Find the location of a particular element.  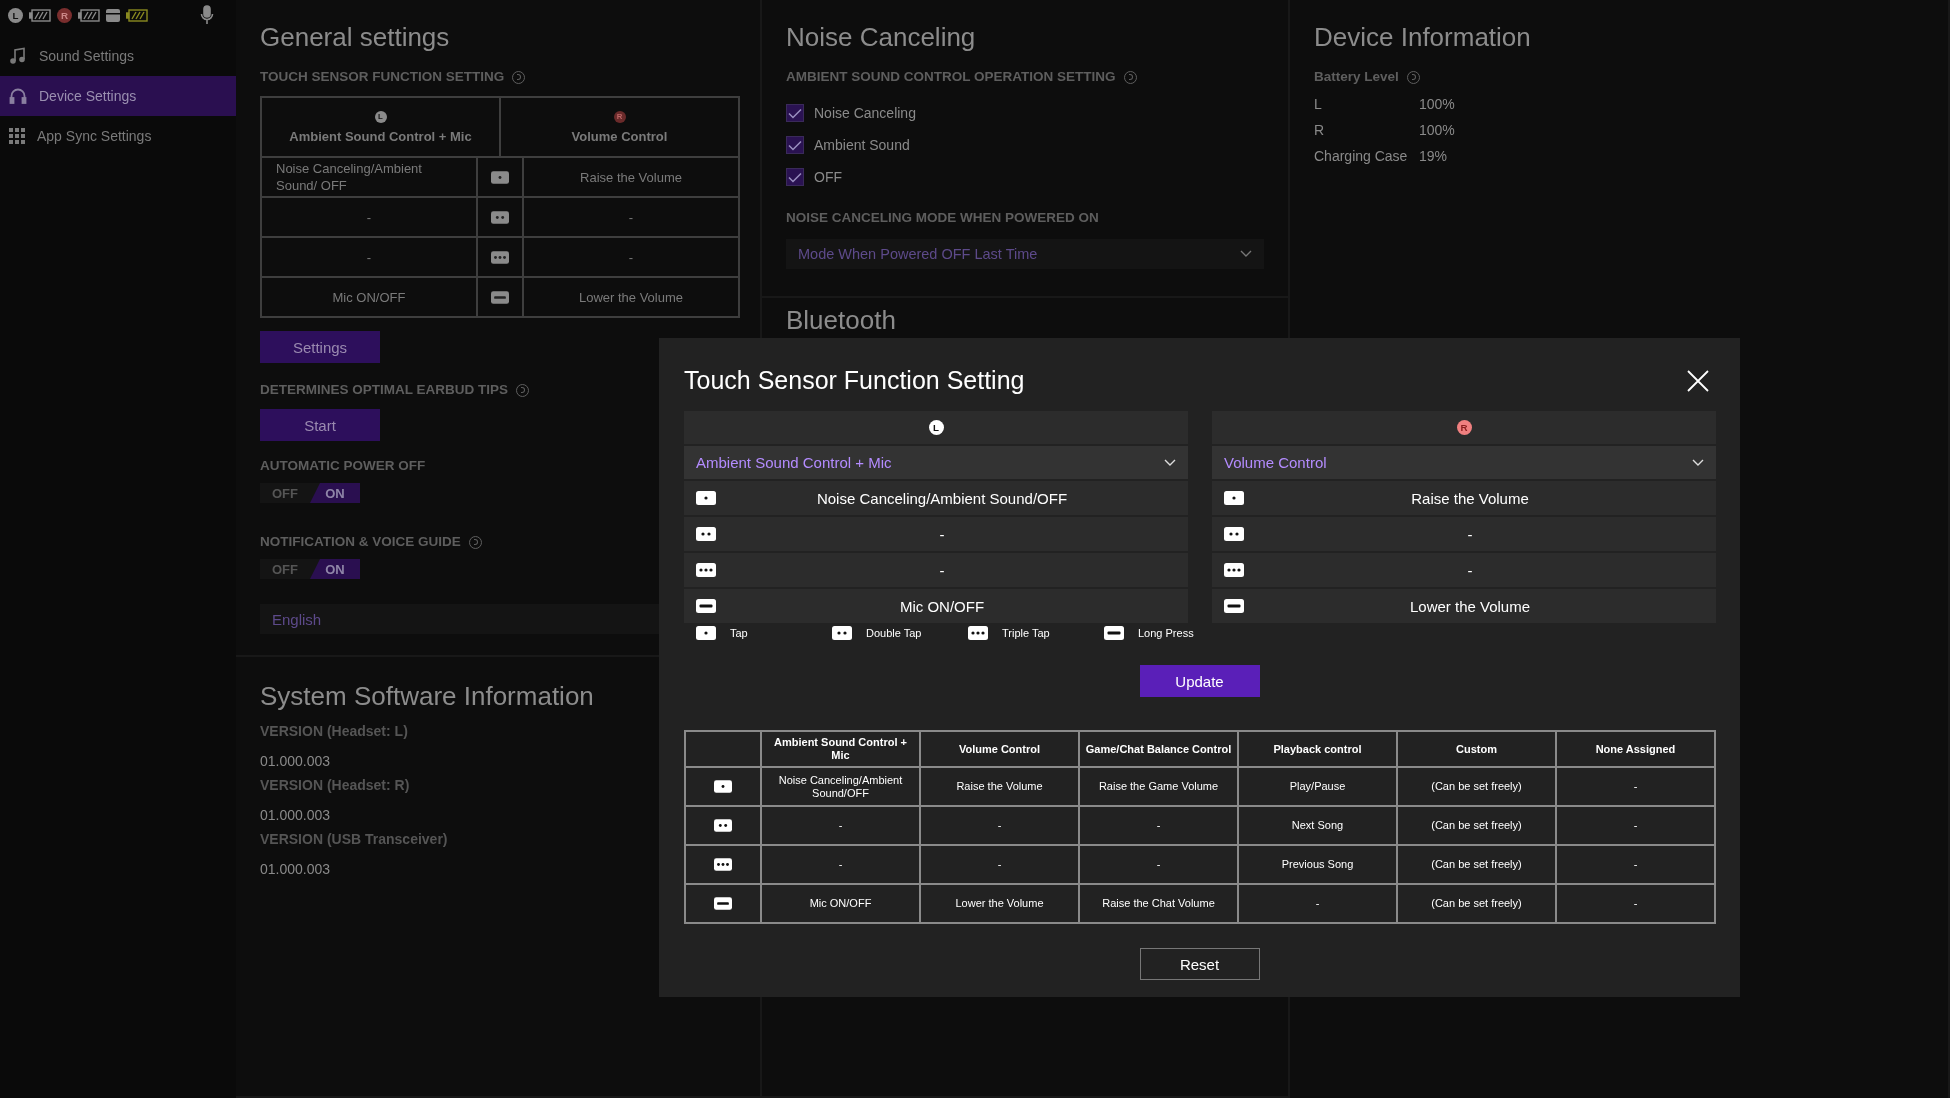

checkbox-label: Noise Canceling is located at coordinates (865, 113).